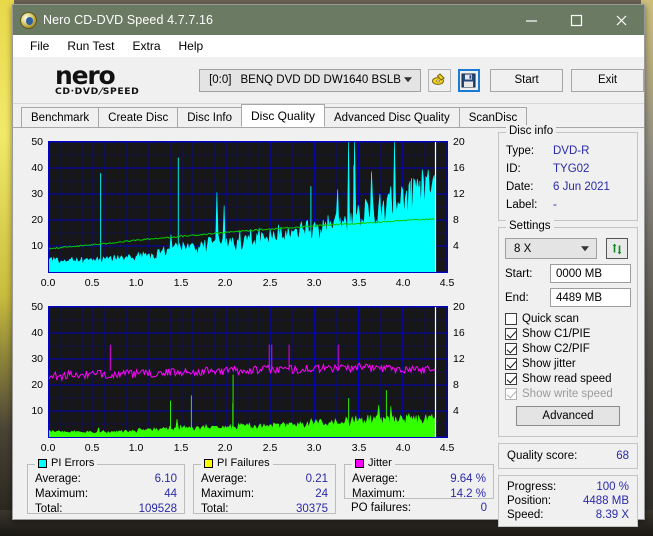 This screenshot has height=536, width=653. I want to click on position-row: Position: 4488 MB, so click(568, 501).